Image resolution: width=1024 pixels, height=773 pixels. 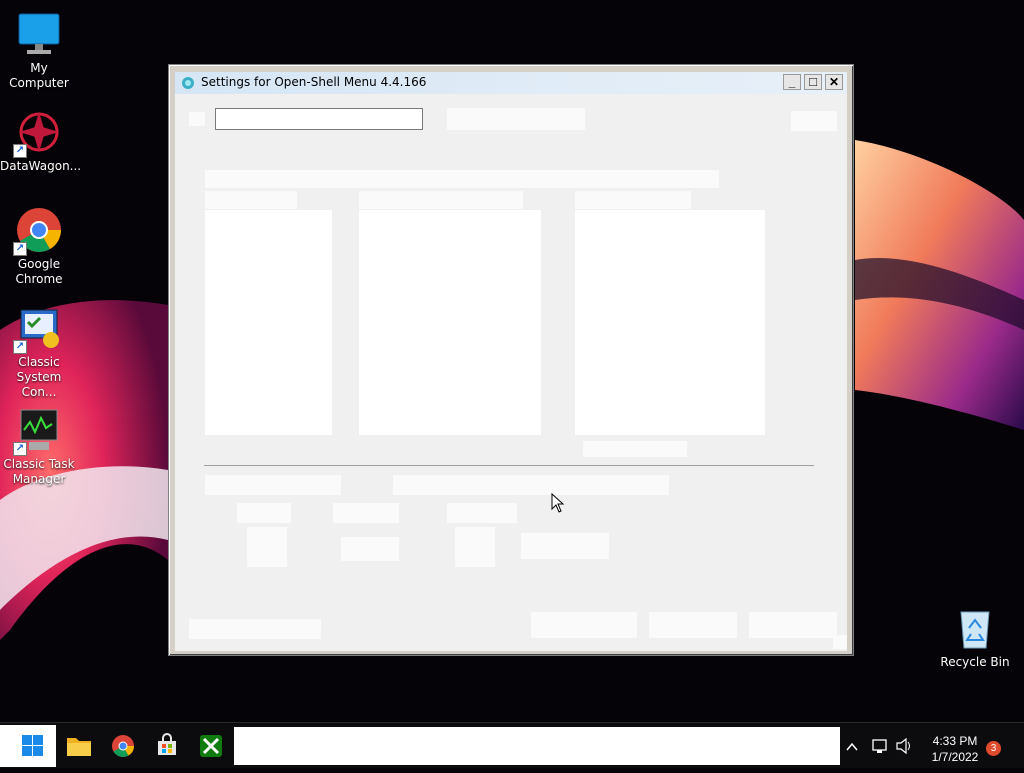 I want to click on datawagon-icon: ↗, so click(x=38, y=133).